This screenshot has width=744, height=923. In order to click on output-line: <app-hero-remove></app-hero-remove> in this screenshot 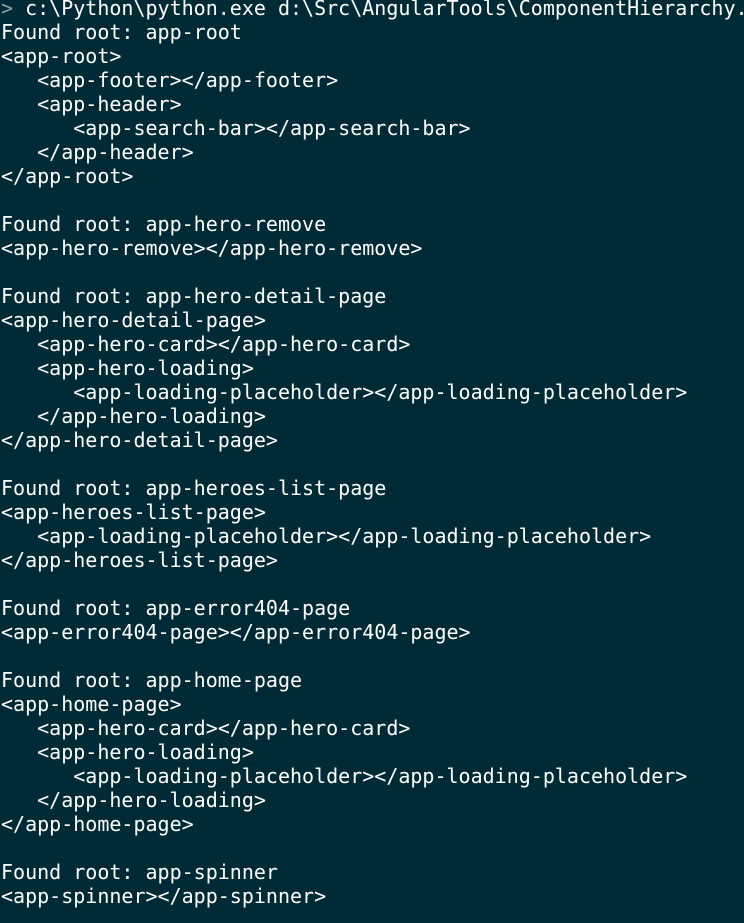, I will do `click(212, 248)`.